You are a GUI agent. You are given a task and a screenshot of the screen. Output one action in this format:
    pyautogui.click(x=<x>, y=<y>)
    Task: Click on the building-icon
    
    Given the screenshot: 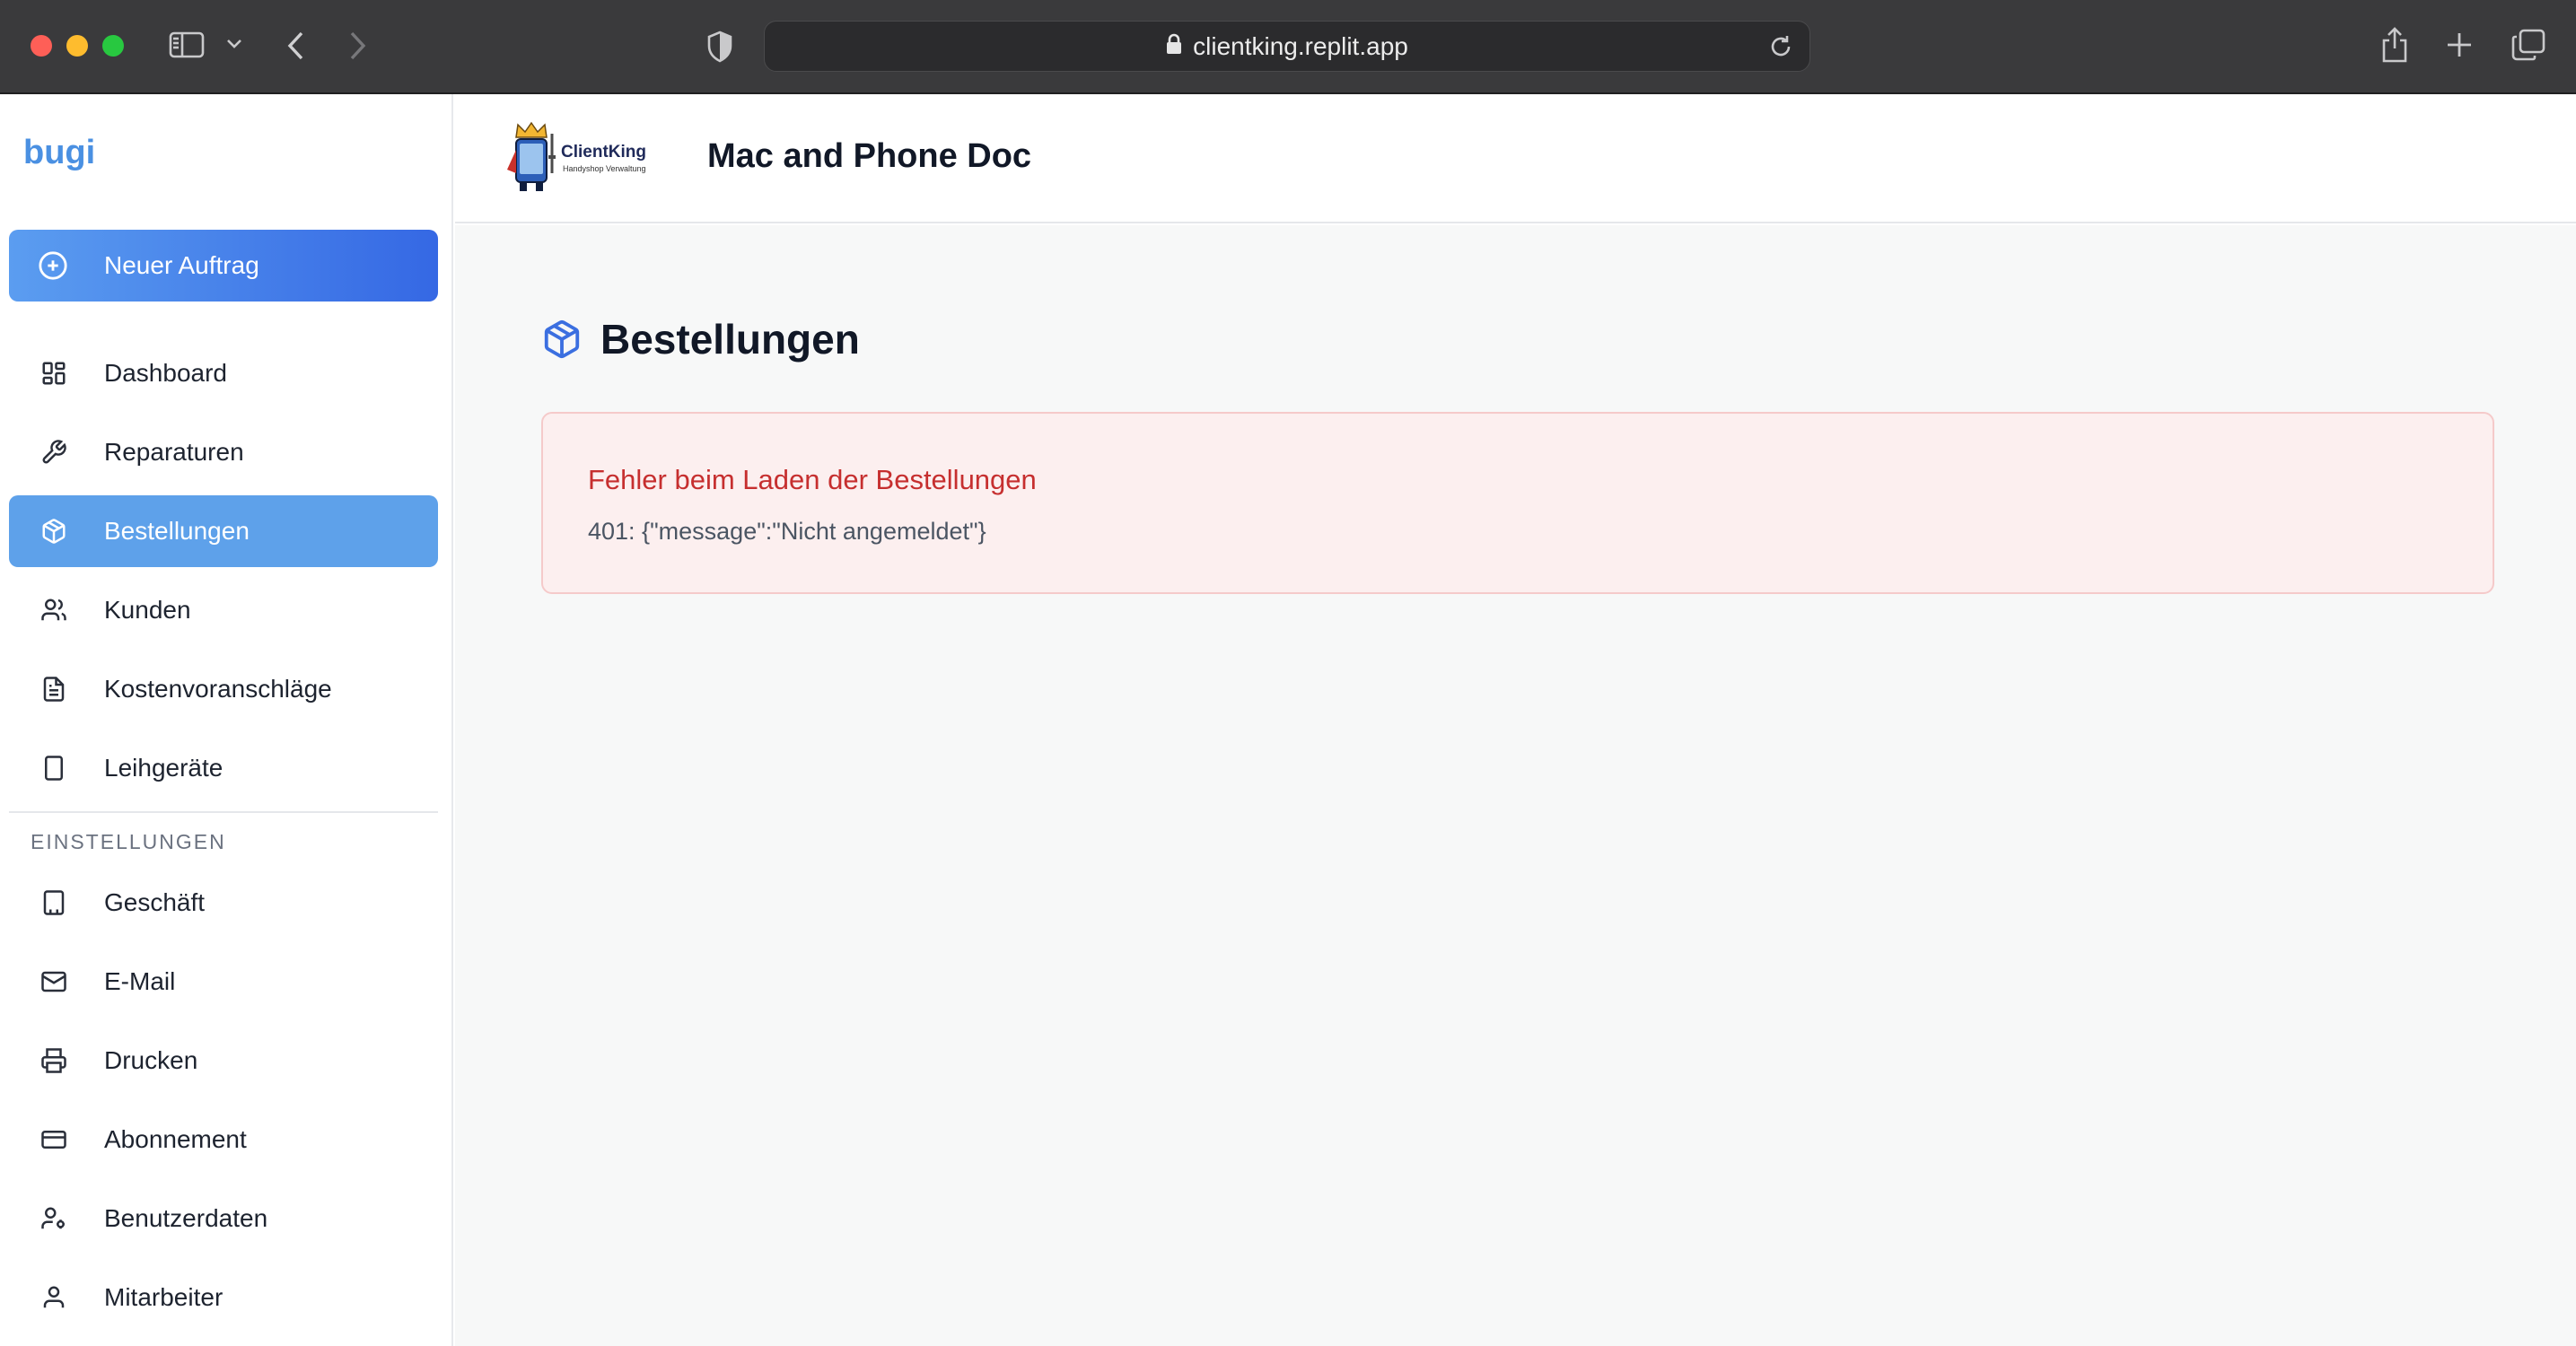 What is the action you would take?
    pyautogui.click(x=54, y=902)
    